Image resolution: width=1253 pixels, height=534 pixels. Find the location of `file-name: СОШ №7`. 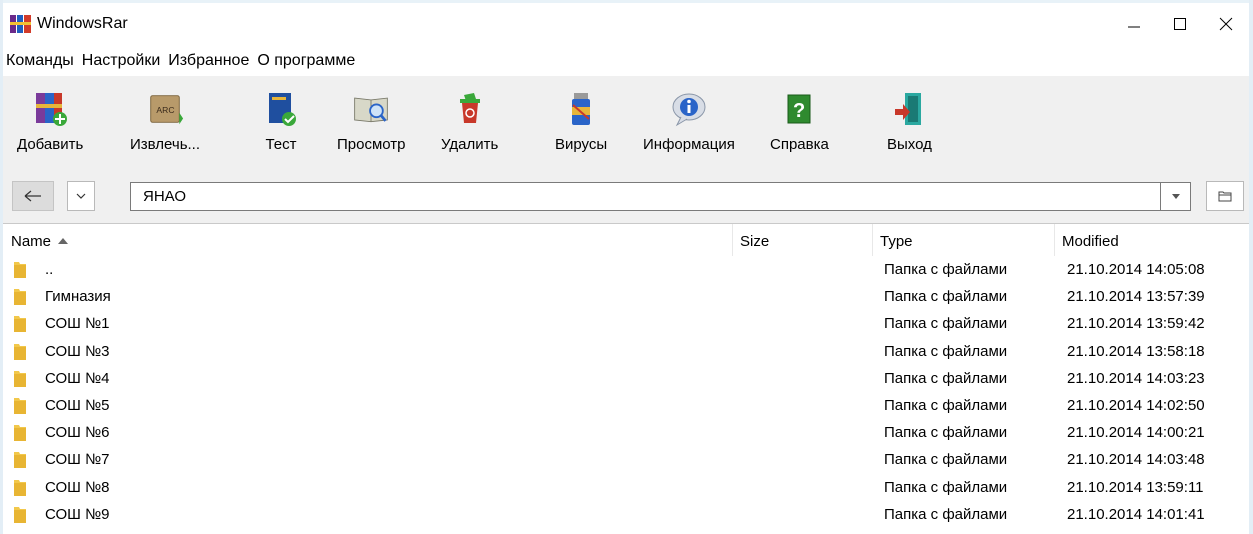

file-name: СОШ №7 is located at coordinates (77, 460).